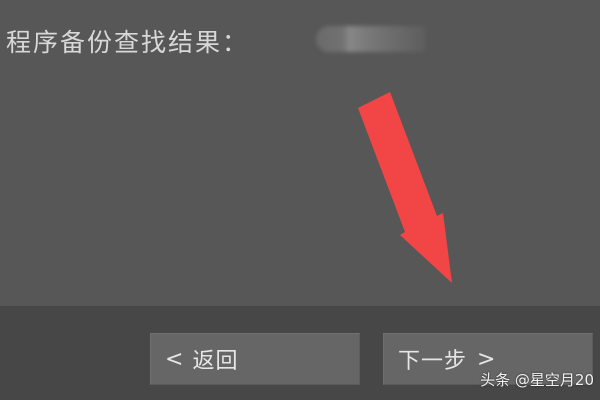 The height and width of the screenshot is (400, 600). Describe the element at coordinates (537, 380) in the screenshot. I see `watermark: 头条 @星空月20` at that location.